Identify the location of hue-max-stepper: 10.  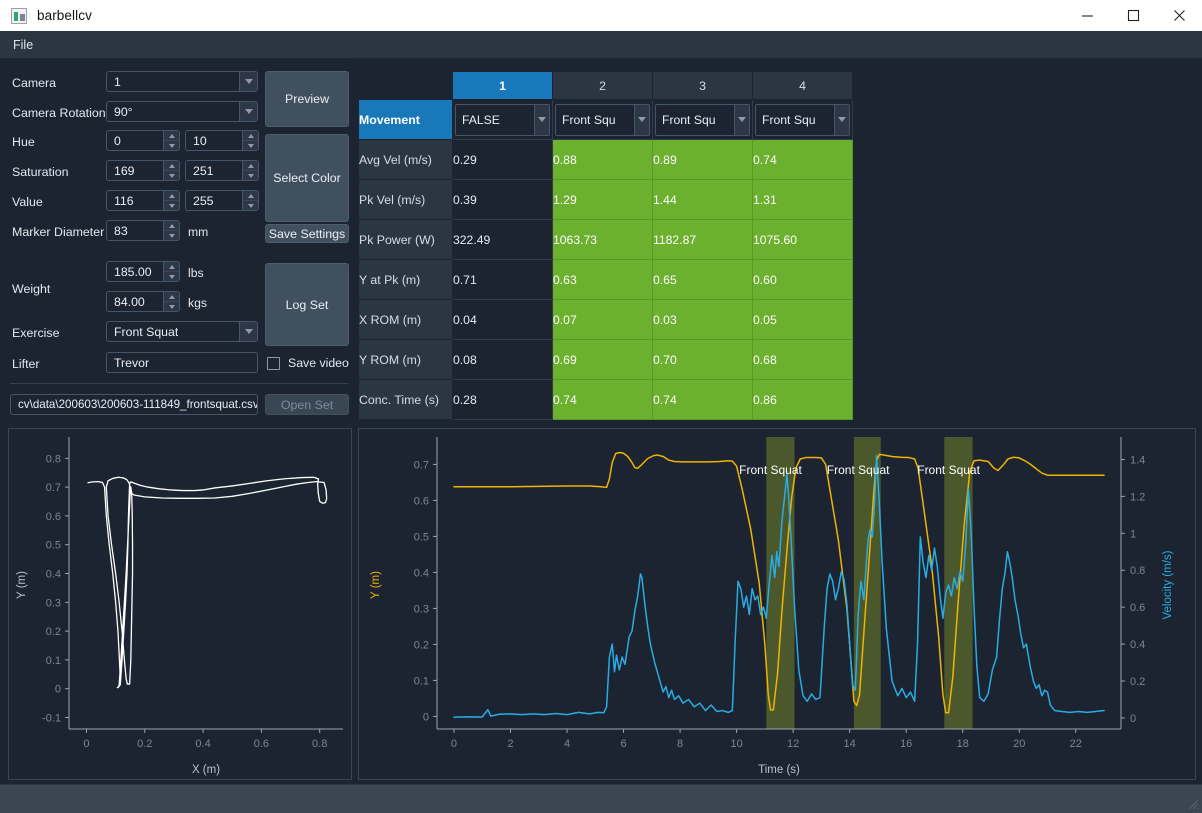
(222, 140).